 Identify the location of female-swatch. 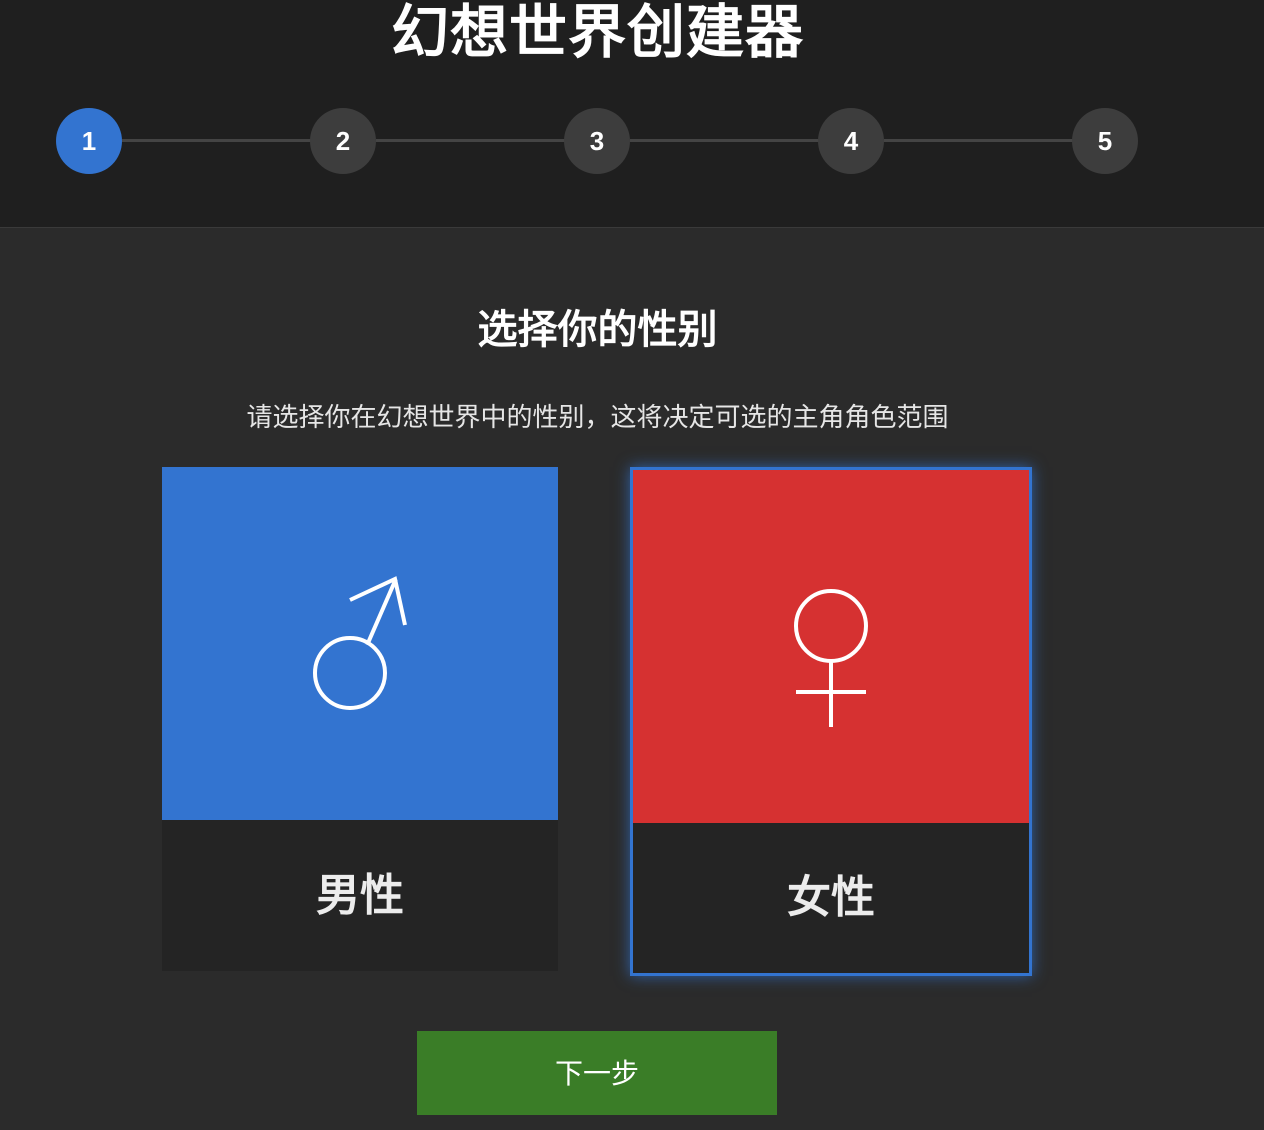
(831, 646).